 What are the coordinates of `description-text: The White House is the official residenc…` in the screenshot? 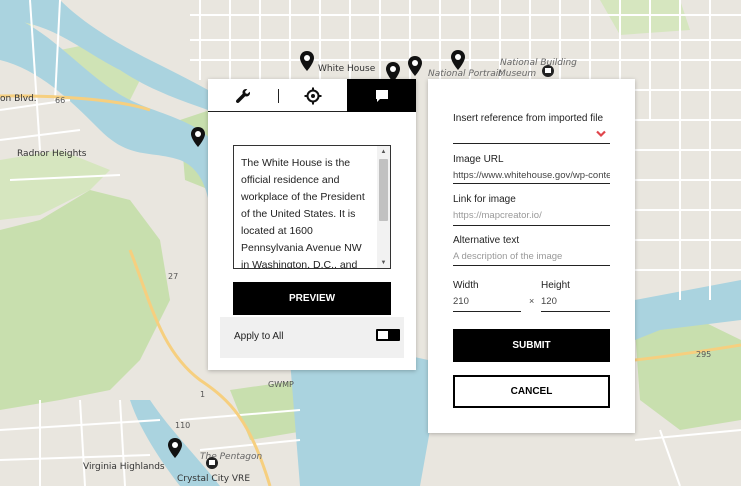 It's located at (303, 213).